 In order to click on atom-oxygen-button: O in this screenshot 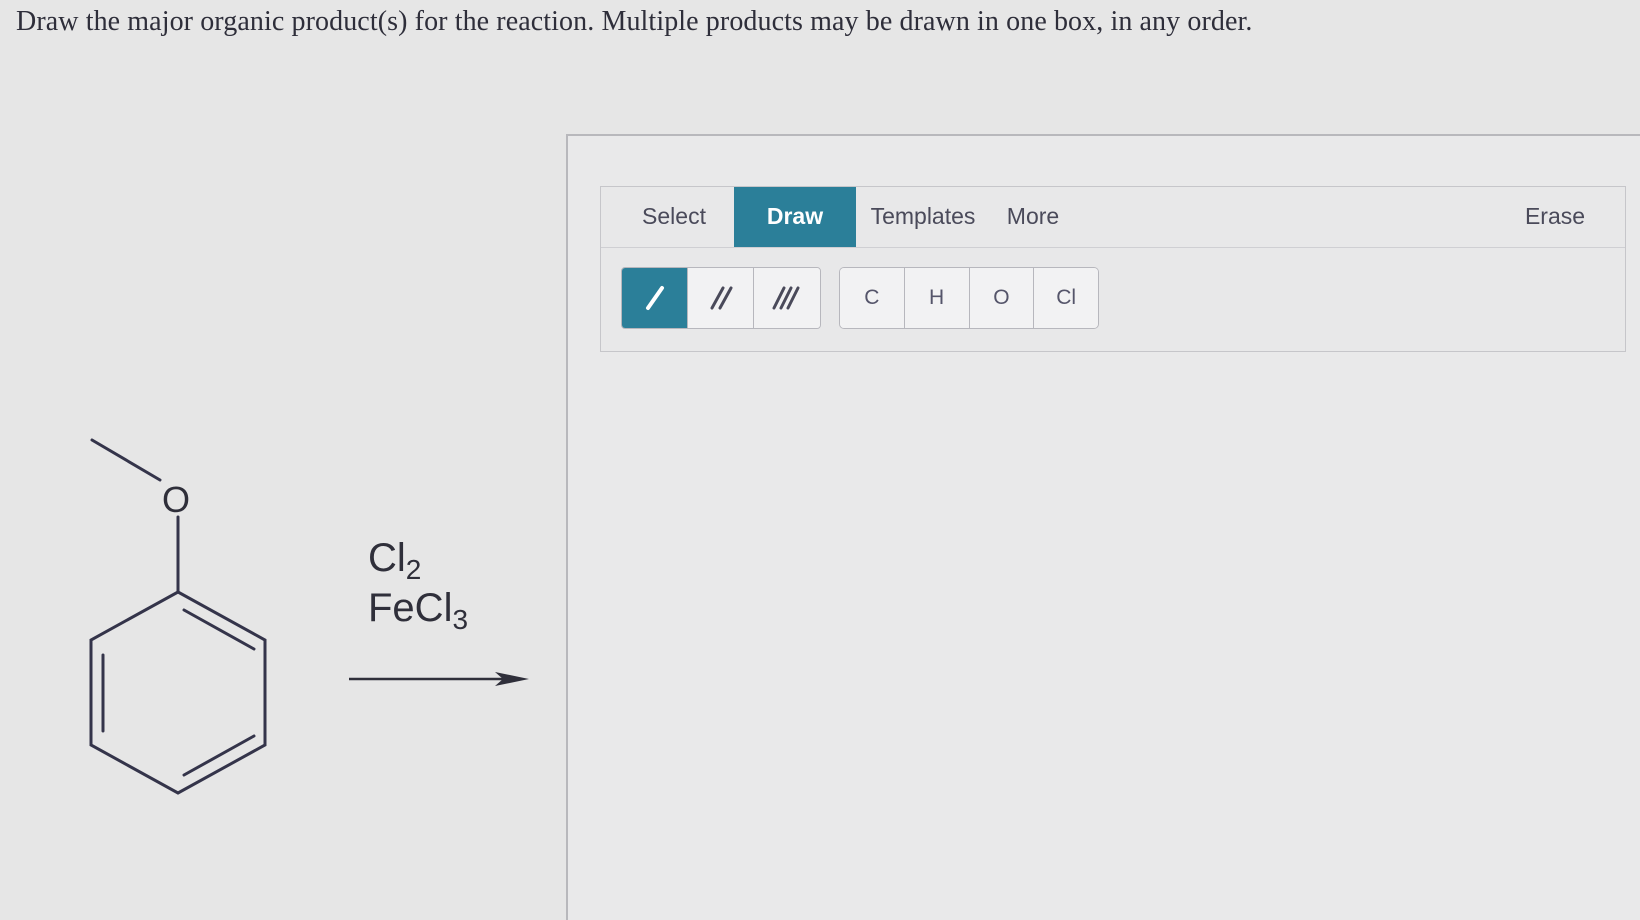, I will do `click(1002, 298)`.